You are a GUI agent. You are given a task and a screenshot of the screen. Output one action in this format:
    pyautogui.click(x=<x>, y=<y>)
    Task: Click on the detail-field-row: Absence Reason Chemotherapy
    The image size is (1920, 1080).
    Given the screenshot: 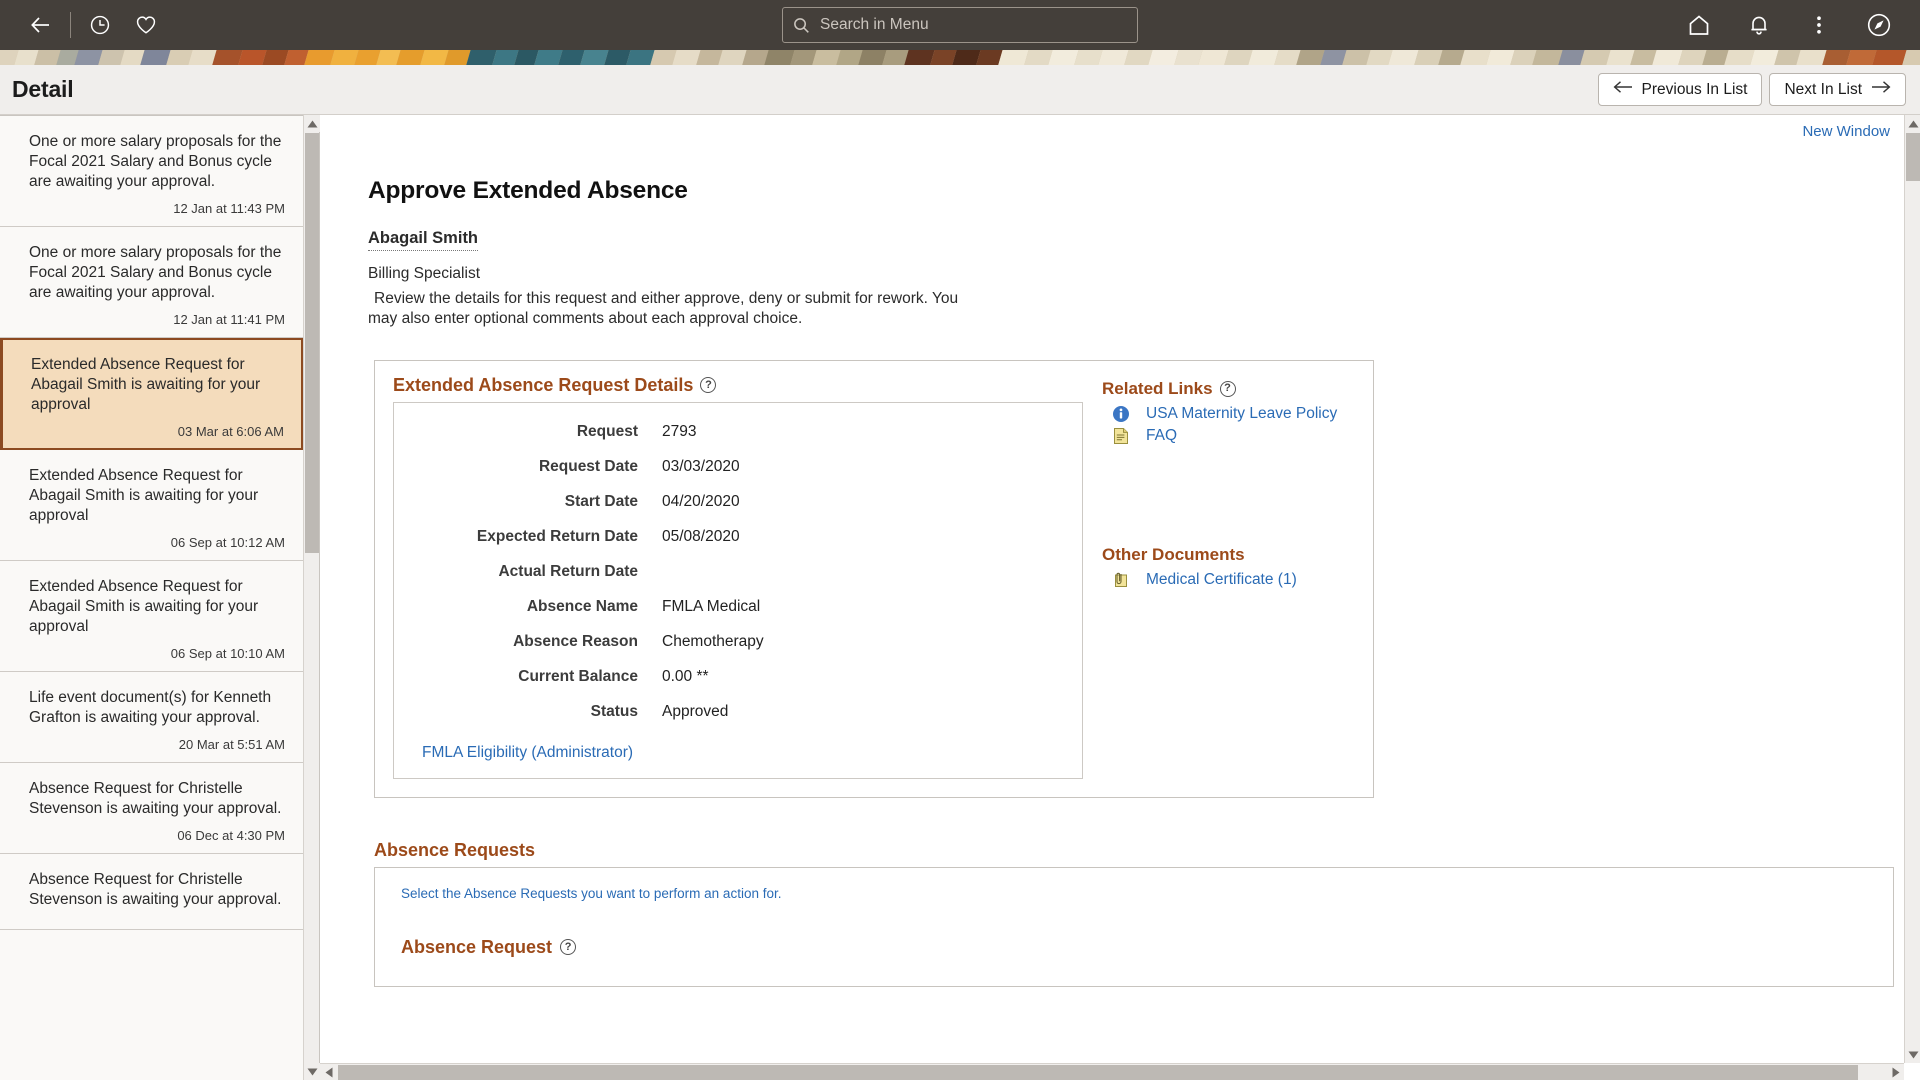 What is the action you would take?
    pyautogui.click(x=738, y=642)
    